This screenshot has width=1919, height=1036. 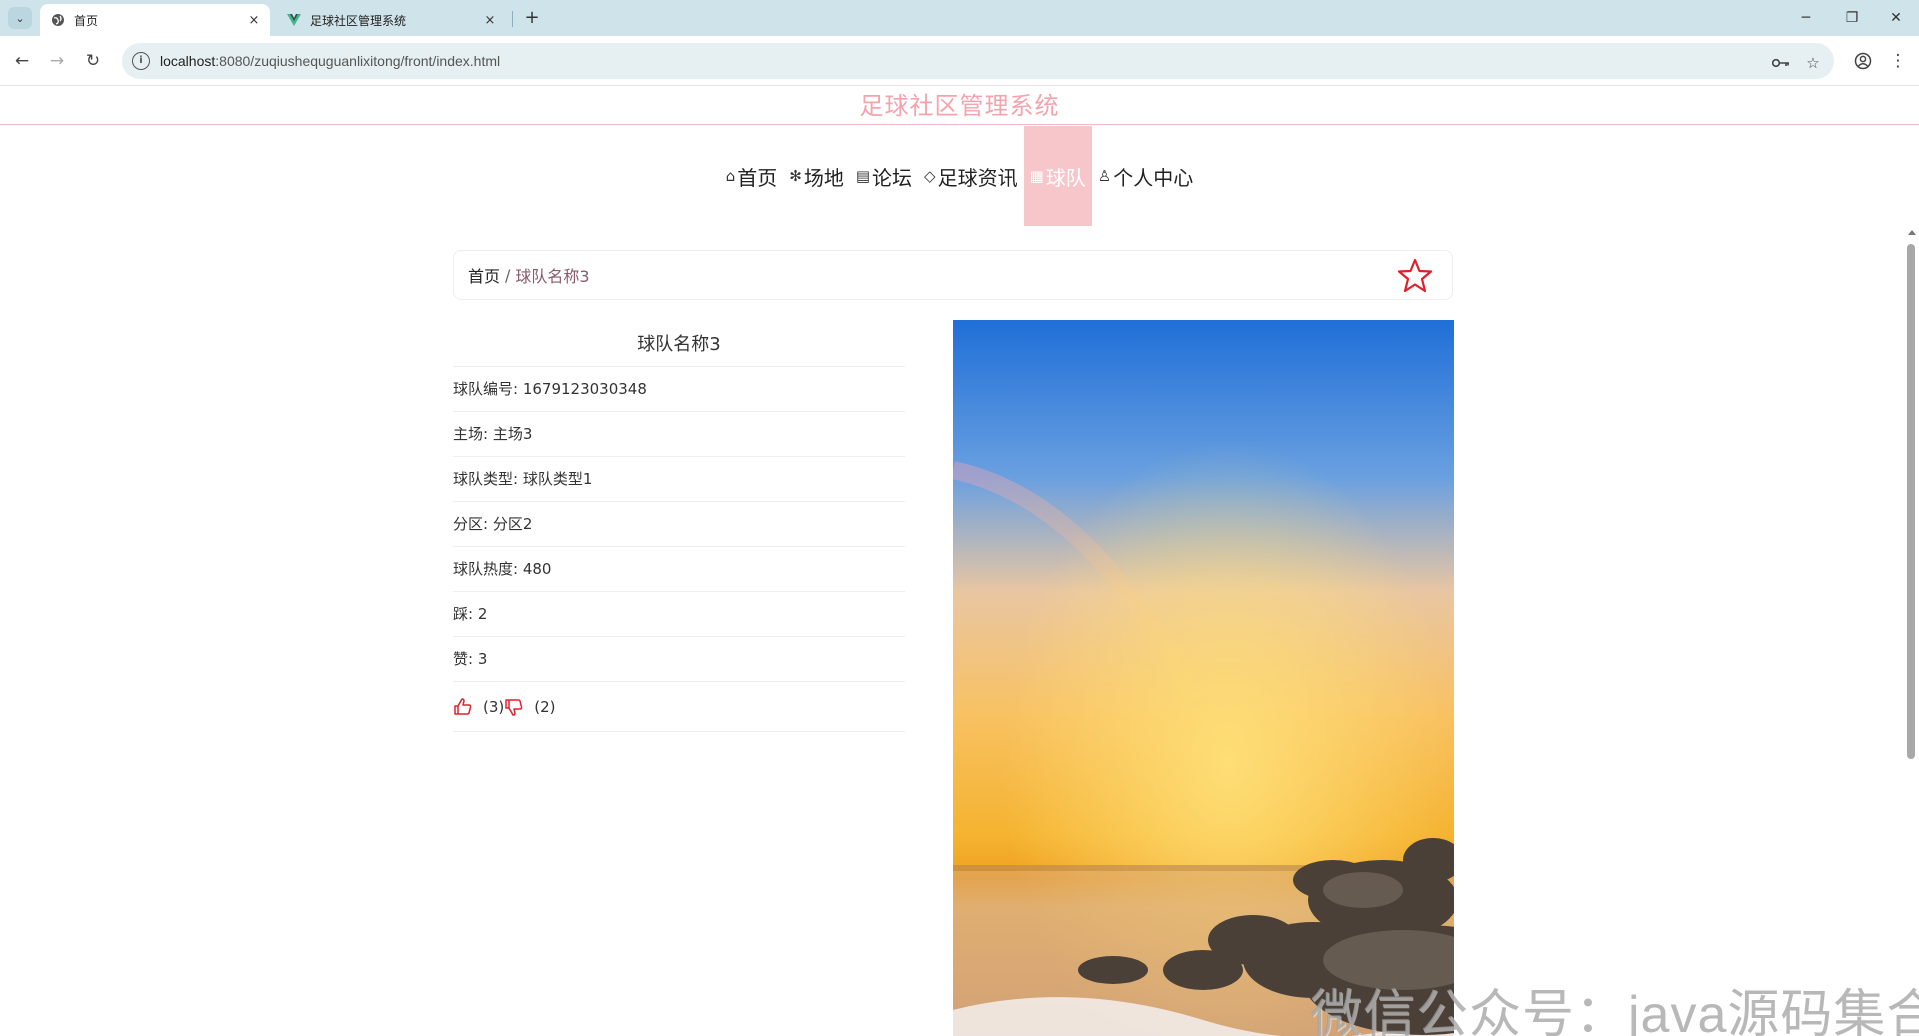 What do you see at coordinates (358, 20) in the screenshot?
I see `tab-title: 足球社区管理系统` at bounding box center [358, 20].